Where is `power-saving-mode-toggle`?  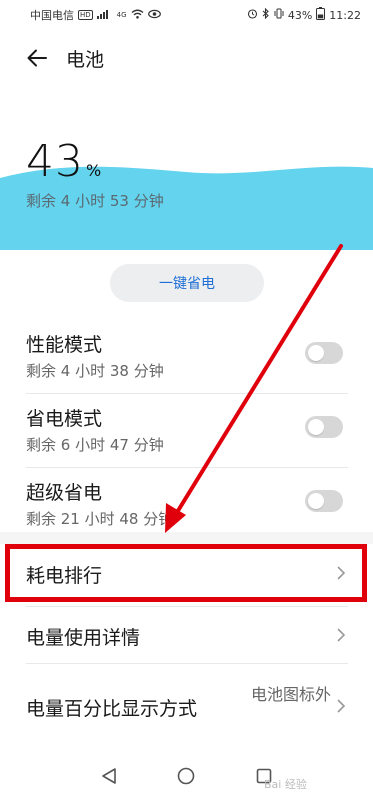
power-saving-mode-toggle is located at coordinates (324, 427).